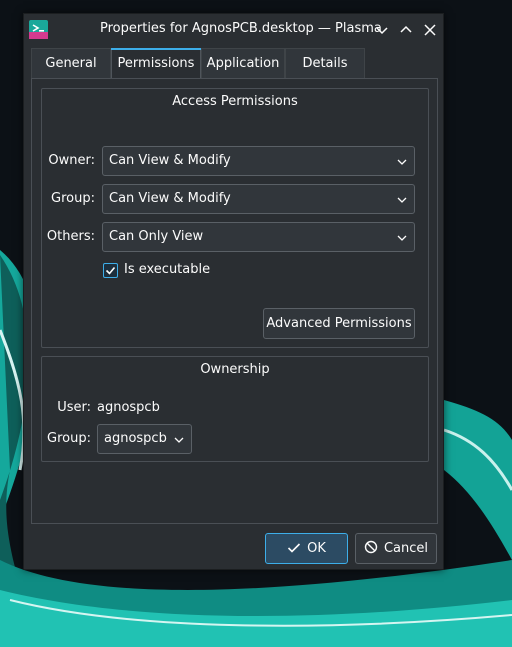 This screenshot has height=647, width=512. I want to click on ok-button: OK, so click(306, 548).